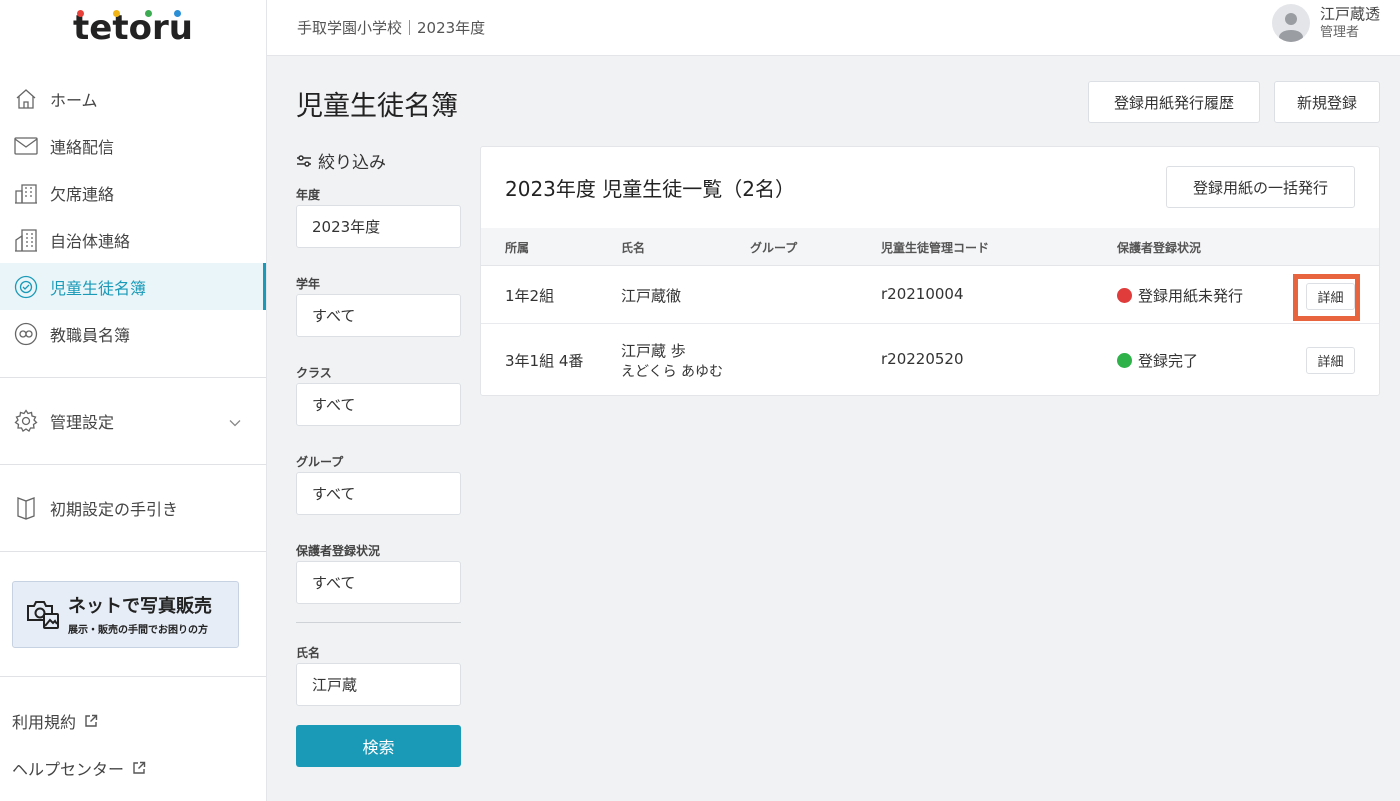 The image size is (1400, 801). I want to click on terms-label: 利用規約, so click(44, 722).